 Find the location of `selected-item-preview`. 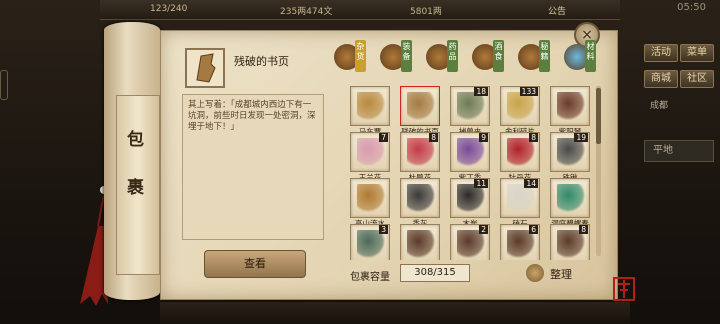

selected-item-preview is located at coordinates (205, 68).